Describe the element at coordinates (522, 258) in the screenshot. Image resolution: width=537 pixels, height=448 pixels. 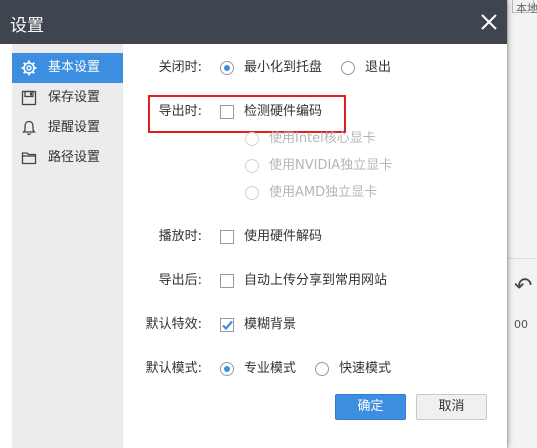
I see `background-divider` at that location.